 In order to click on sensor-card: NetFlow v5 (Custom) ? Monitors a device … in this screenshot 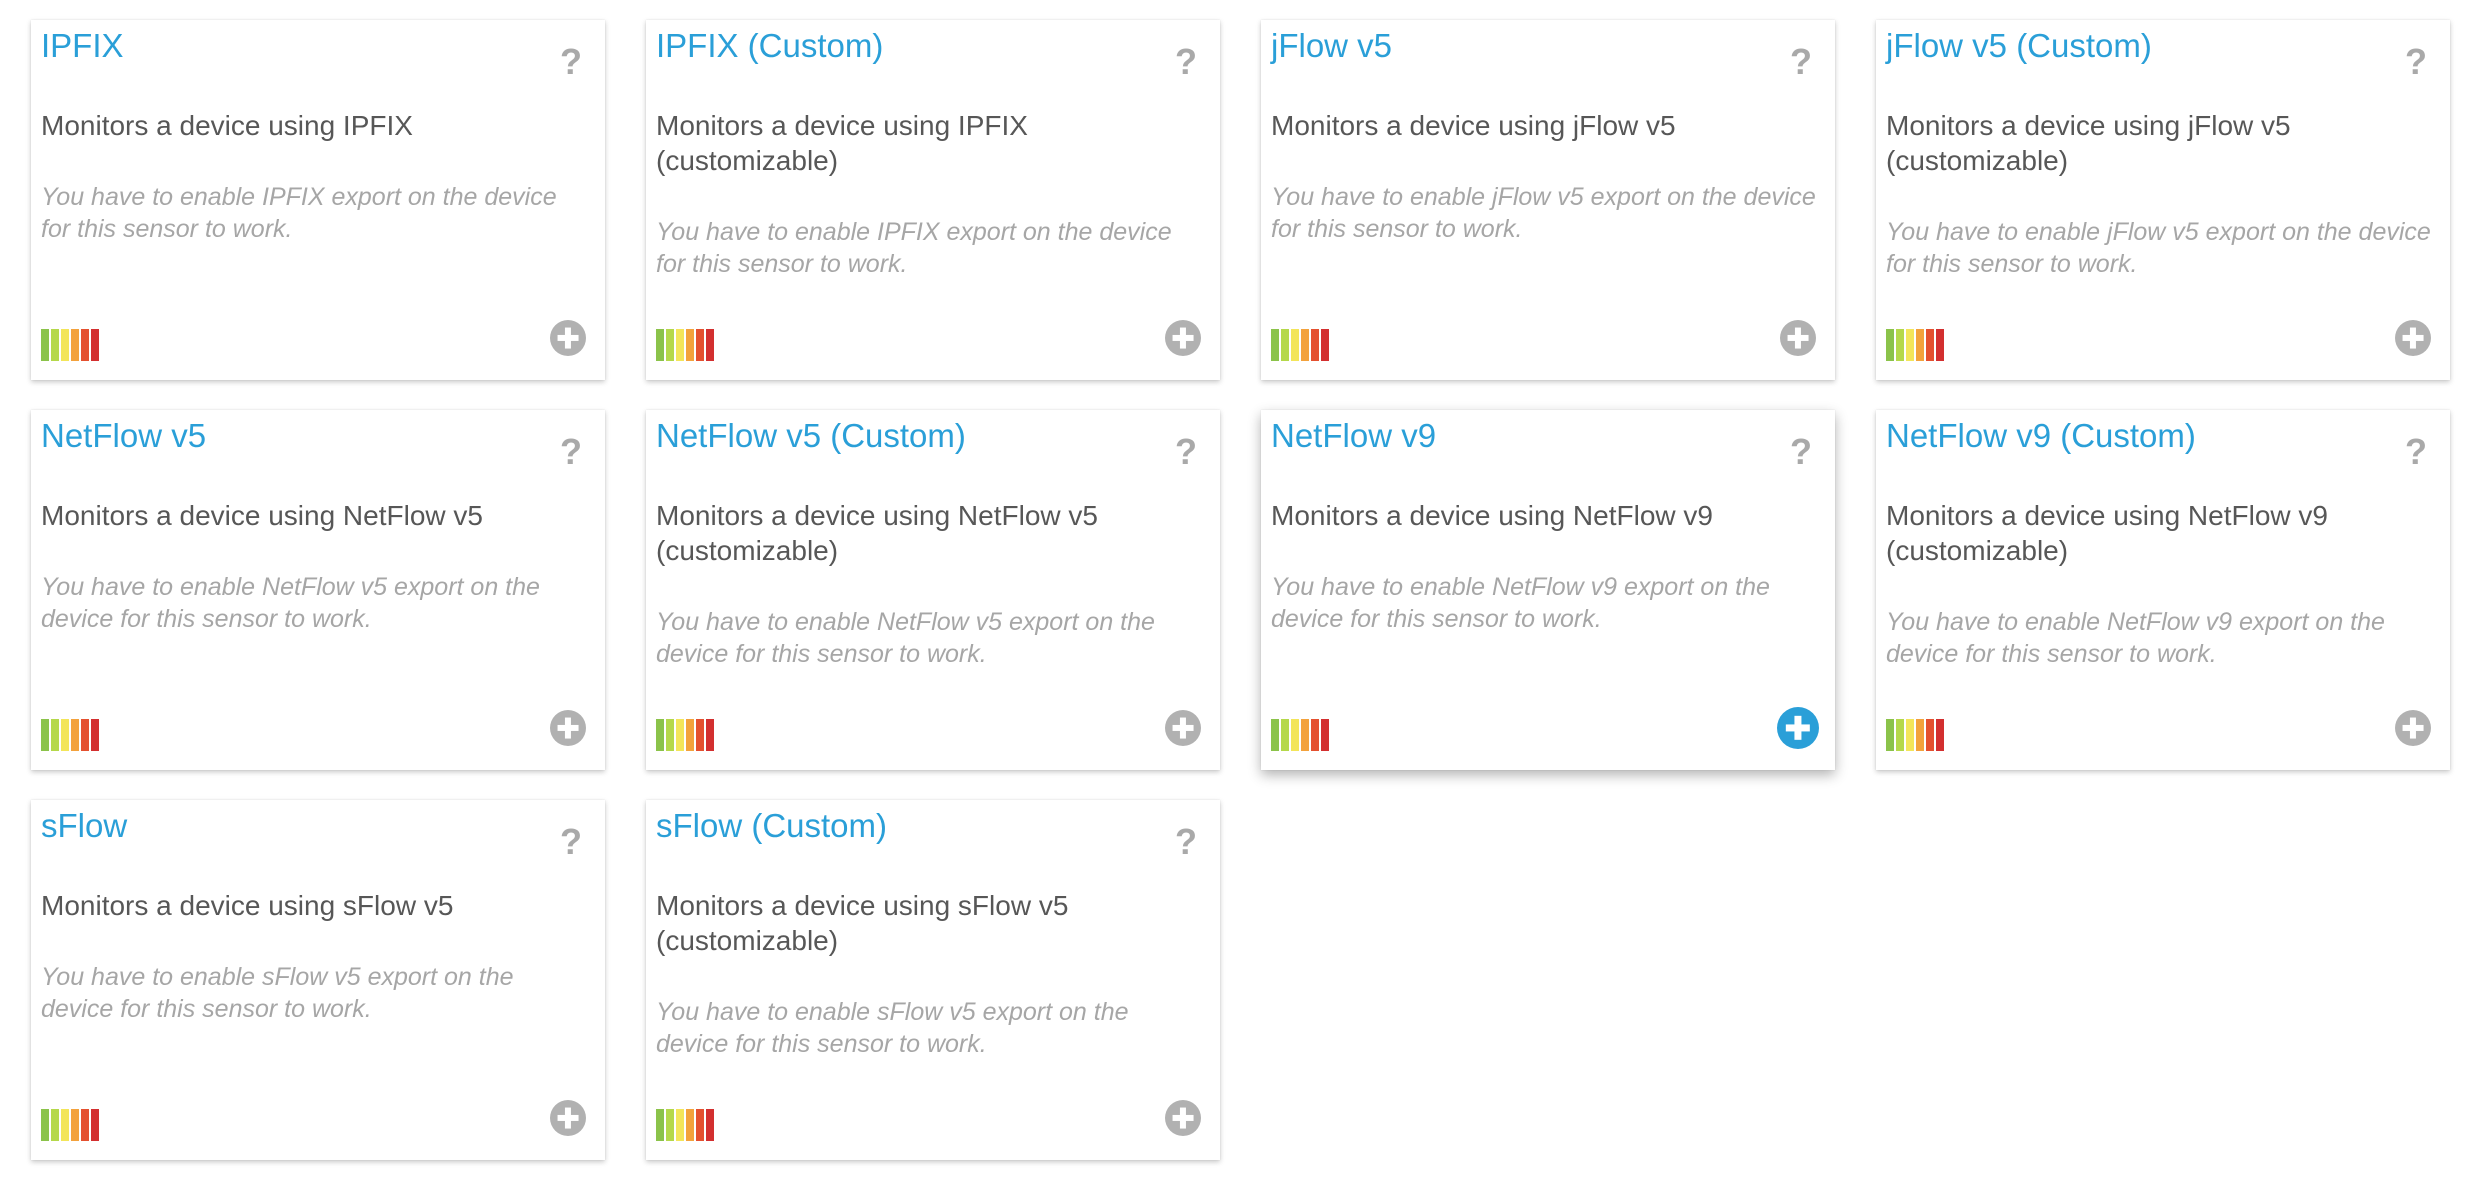, I will do `click(933, 590)`.